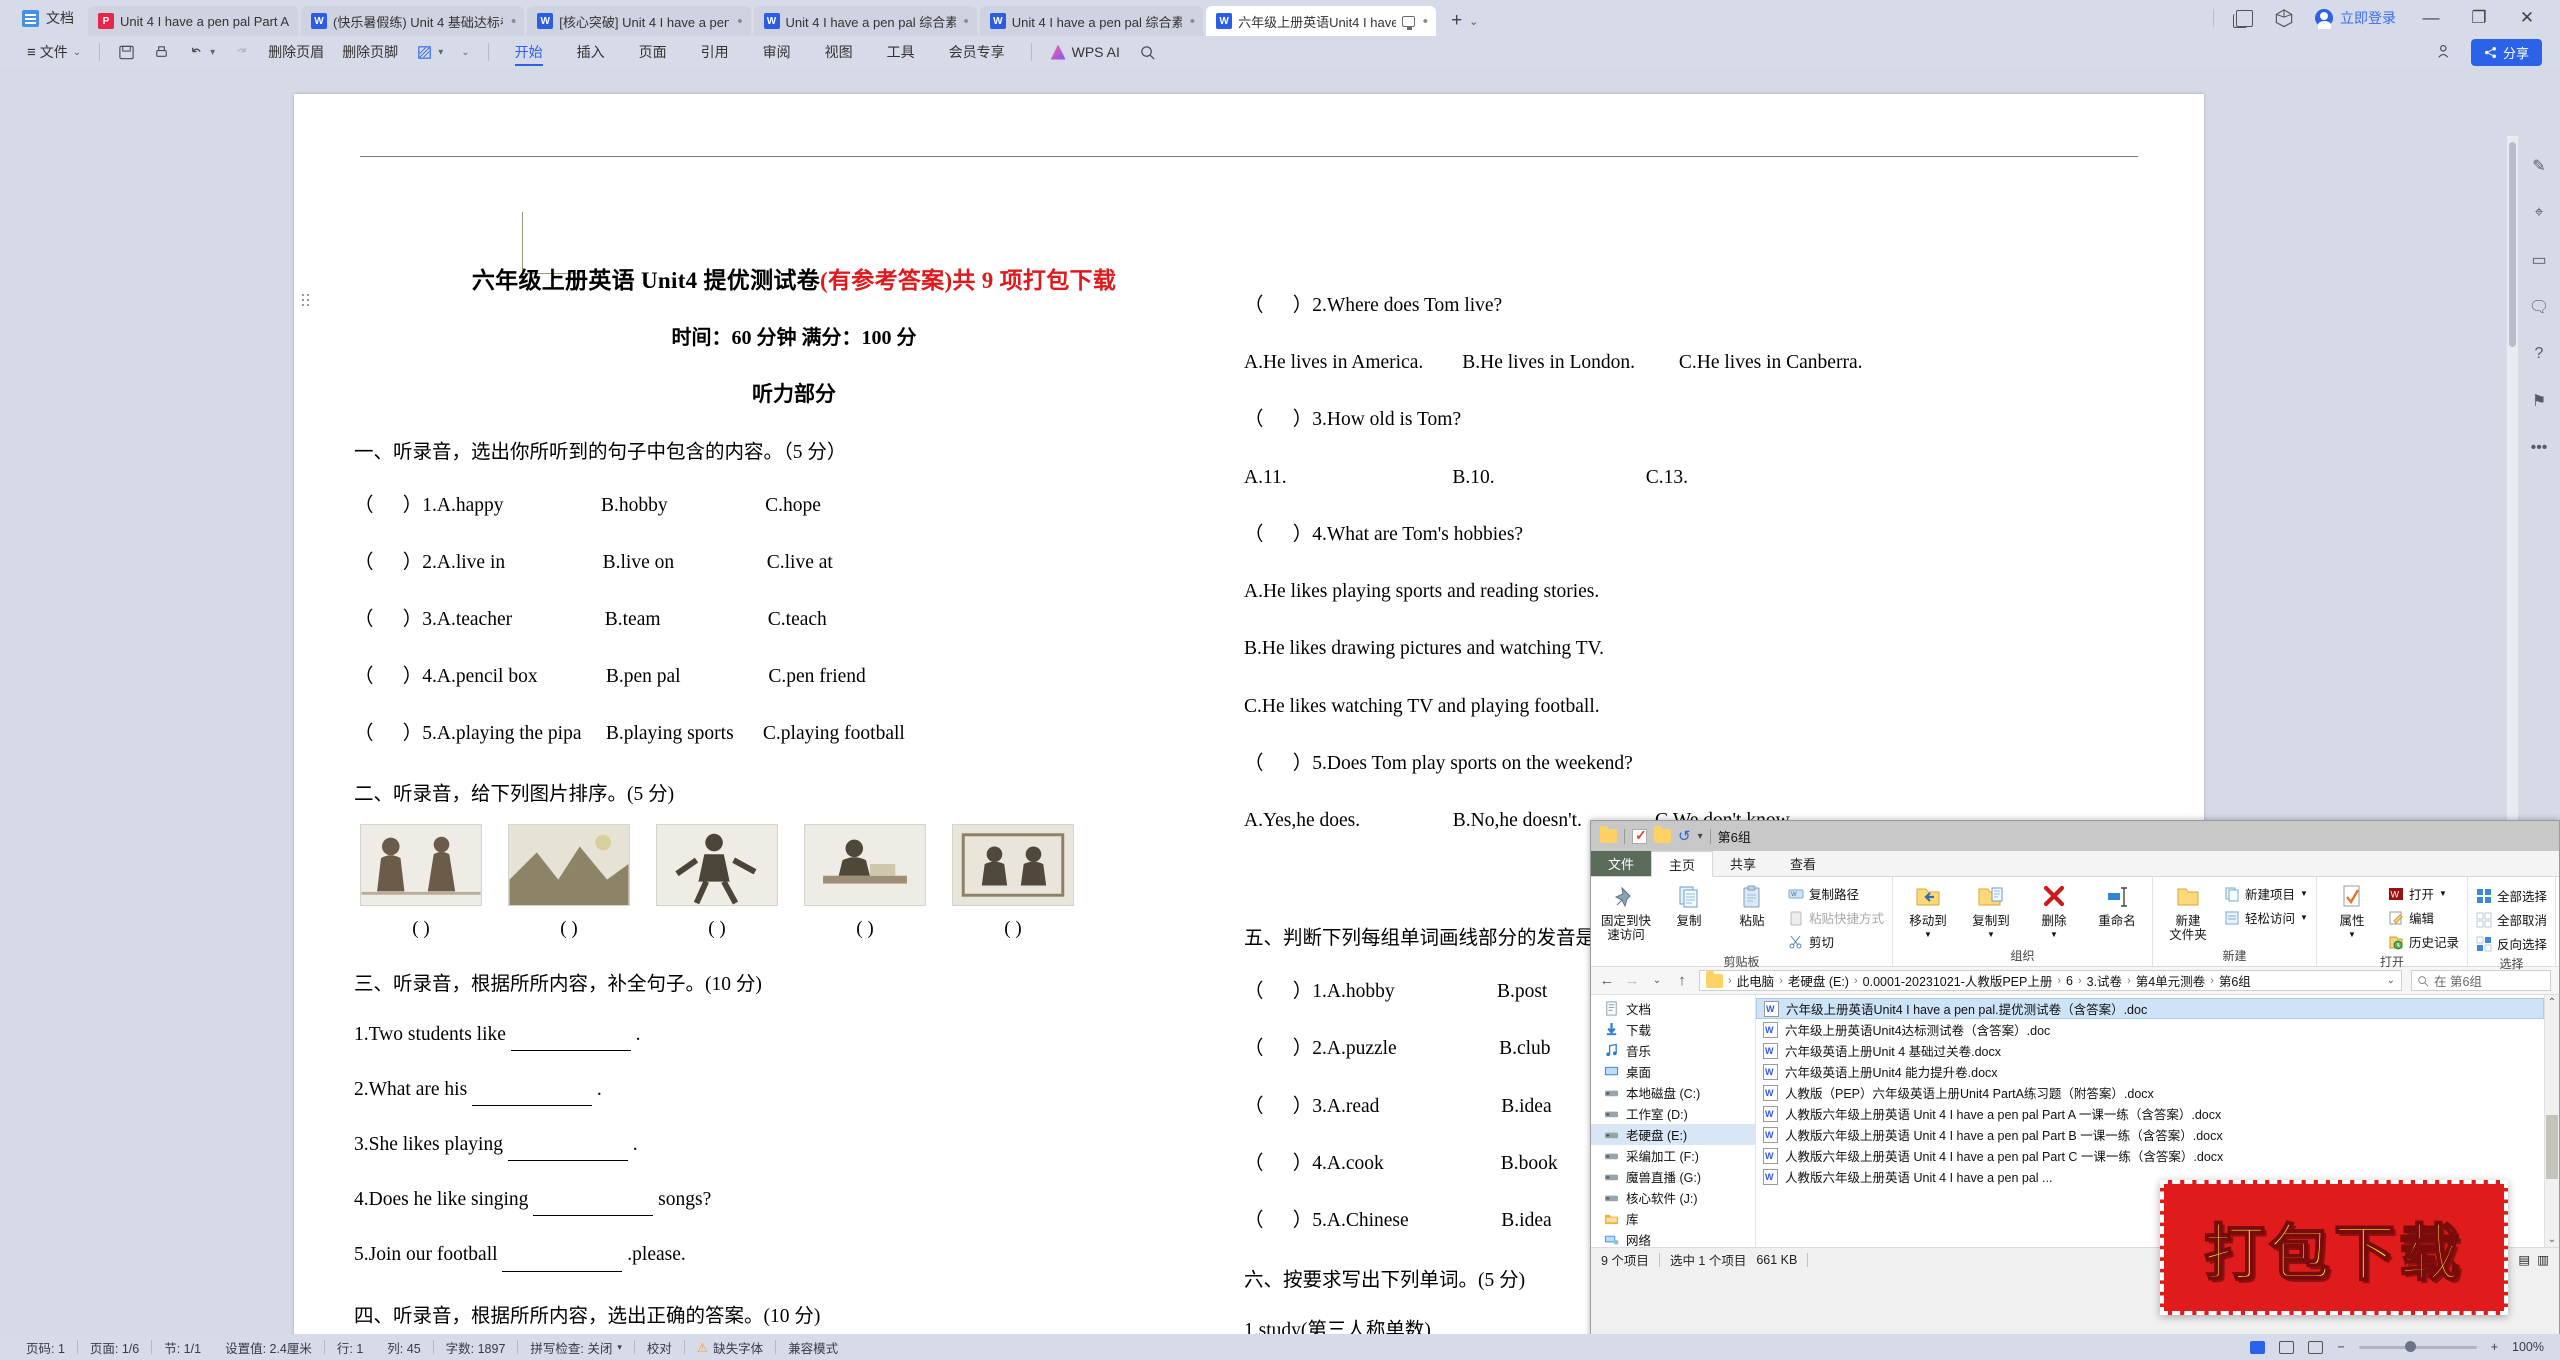  What do you see at coordinates (296, 52) in the screenshot?
I see `delete-header-button: 删除页眉` at bounding box center [296, 52].